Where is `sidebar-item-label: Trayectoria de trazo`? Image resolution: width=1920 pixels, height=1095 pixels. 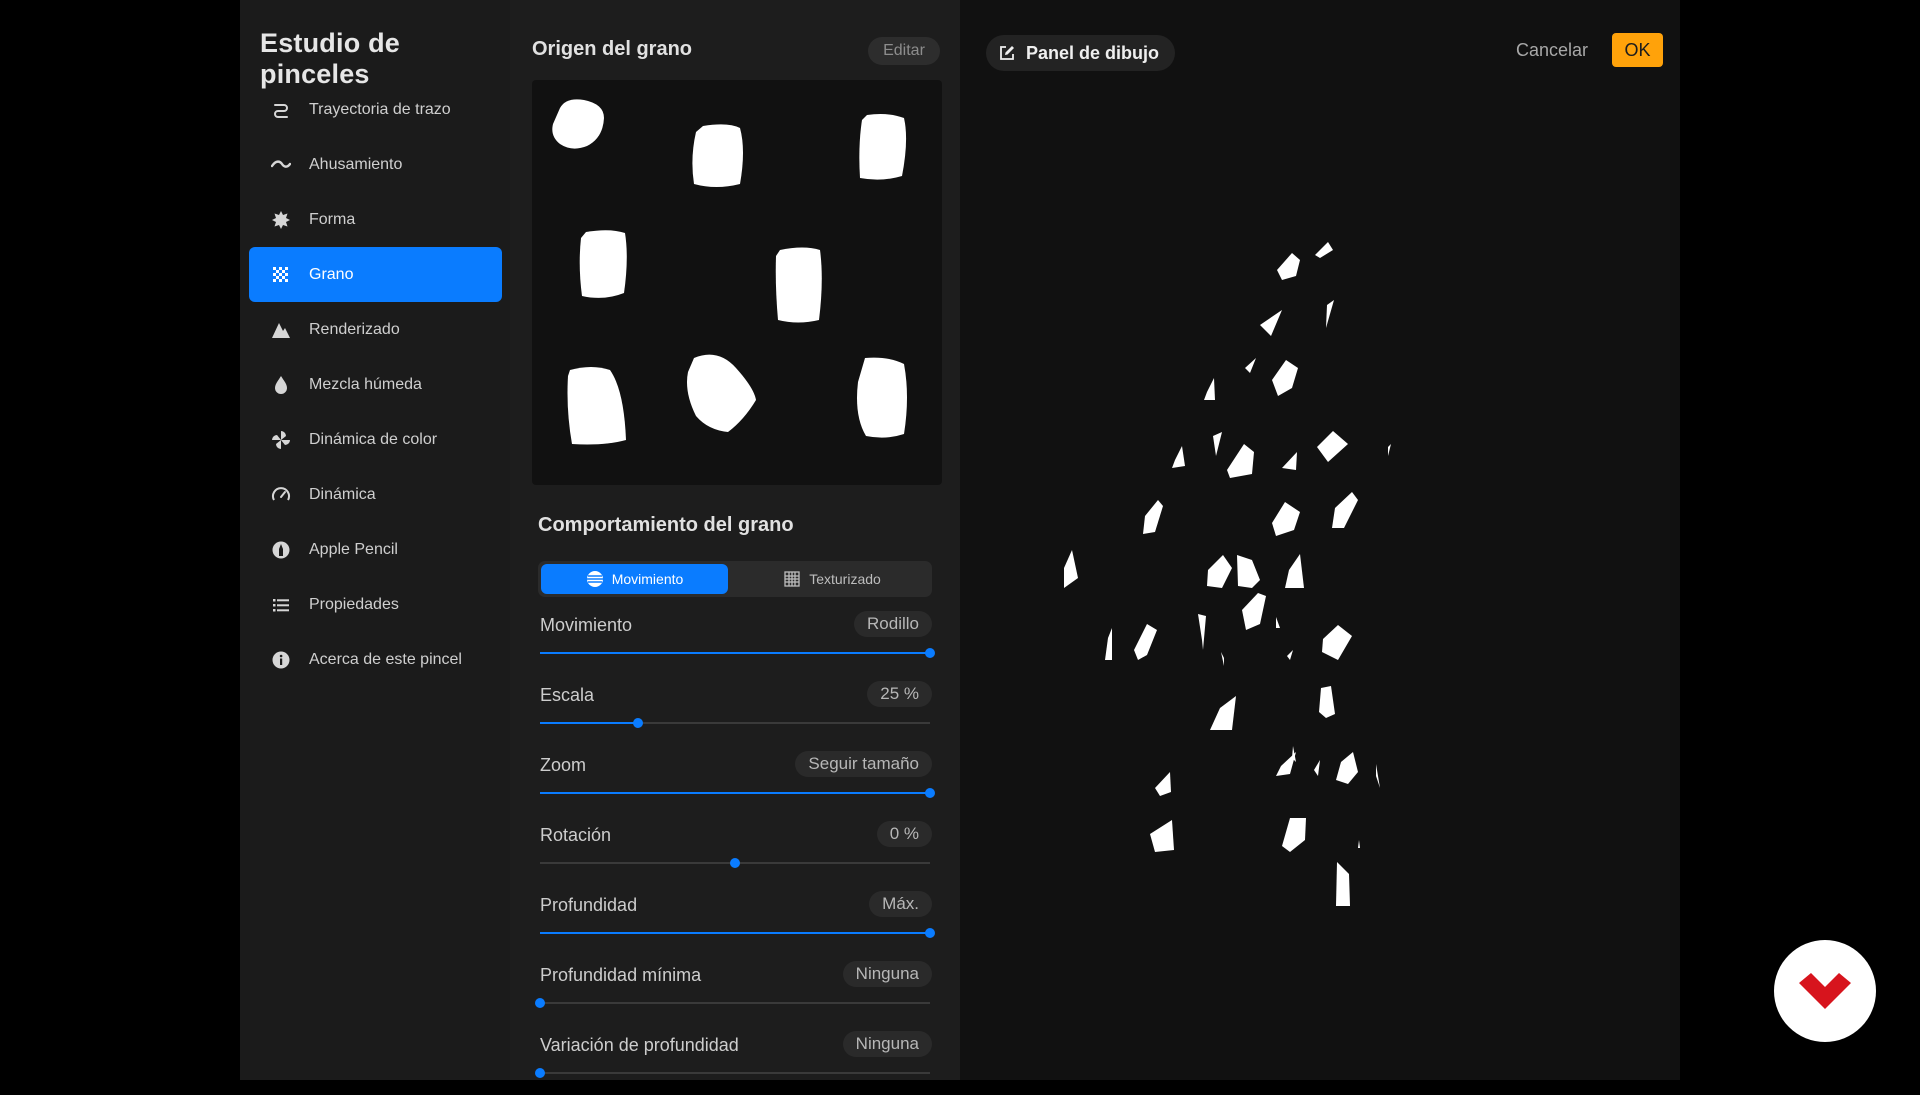 sidebar-item-label: Trayectoria de trazo is located at coordinates (380, 109).